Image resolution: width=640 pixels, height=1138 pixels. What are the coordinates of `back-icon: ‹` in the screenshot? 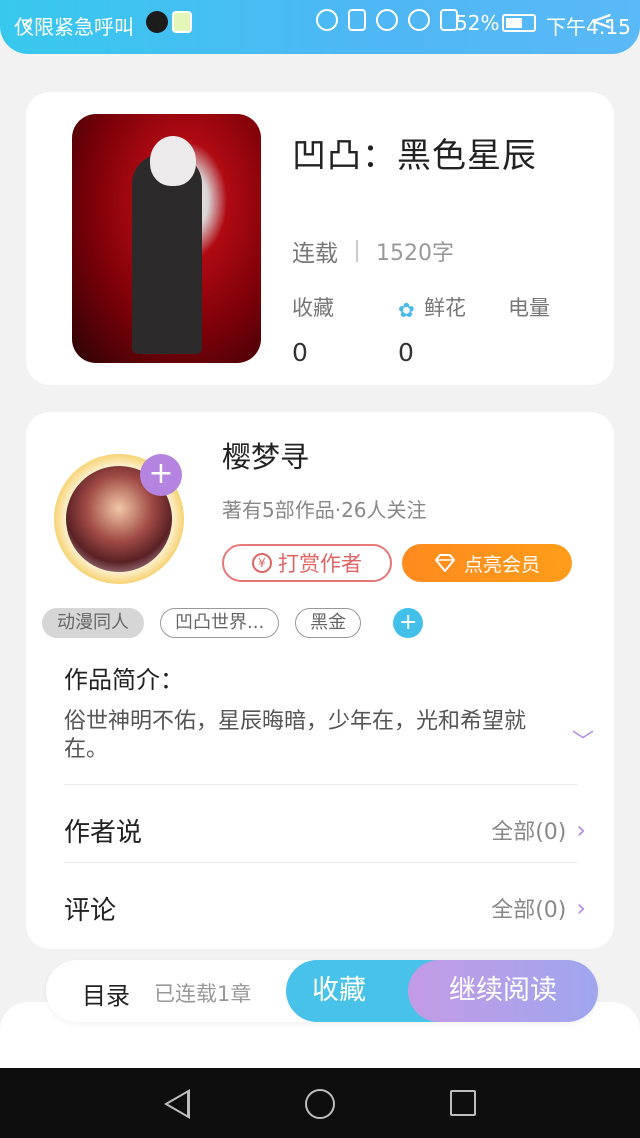 It's located at (28, 23).